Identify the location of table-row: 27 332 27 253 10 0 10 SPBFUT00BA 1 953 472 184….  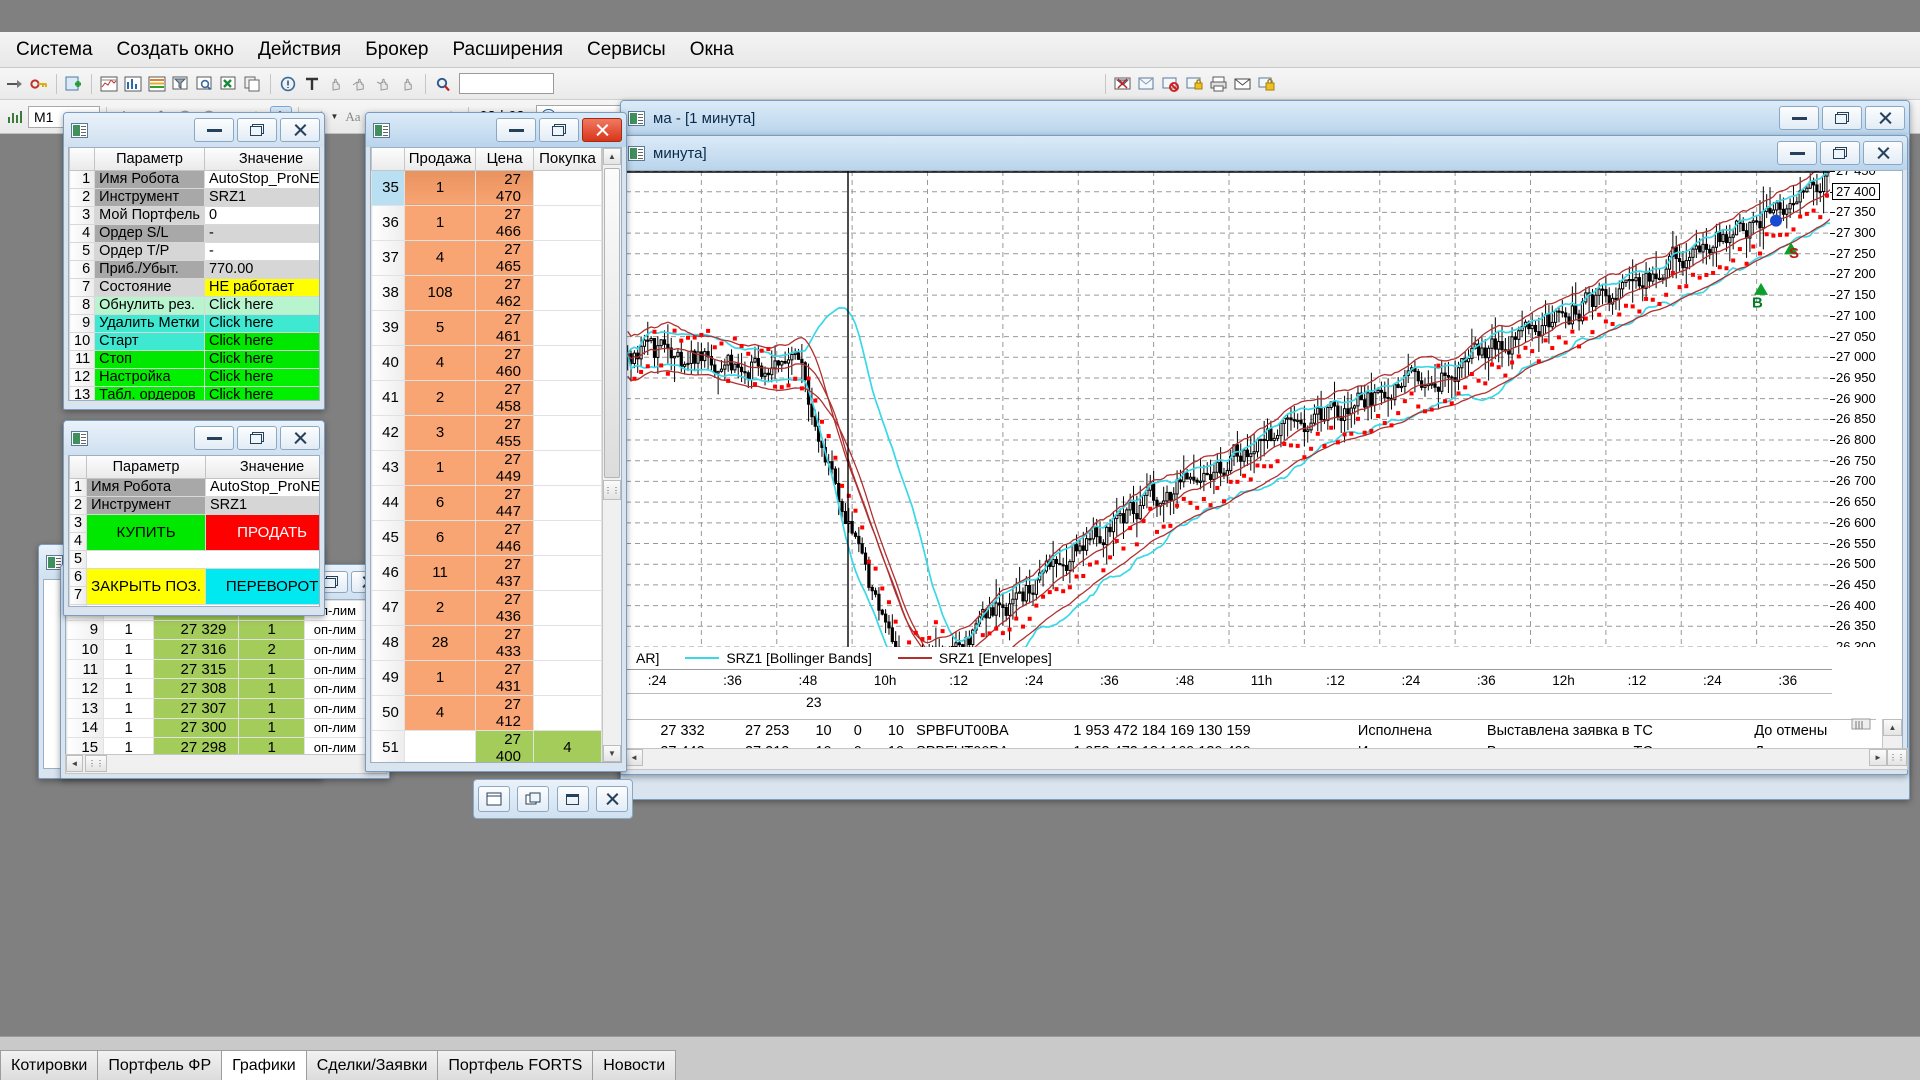
(1251, 730).